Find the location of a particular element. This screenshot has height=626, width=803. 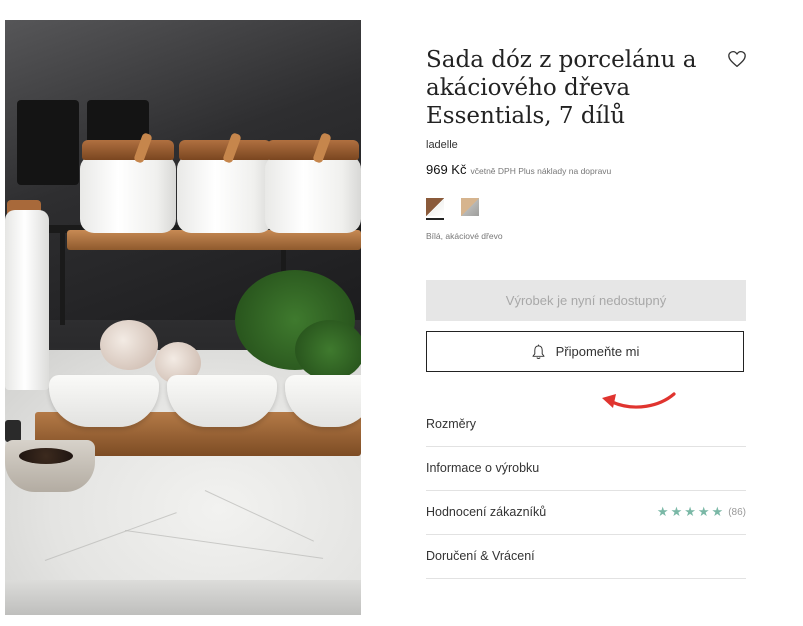

swatch-beige-grey is located at coordinates (470, 207).